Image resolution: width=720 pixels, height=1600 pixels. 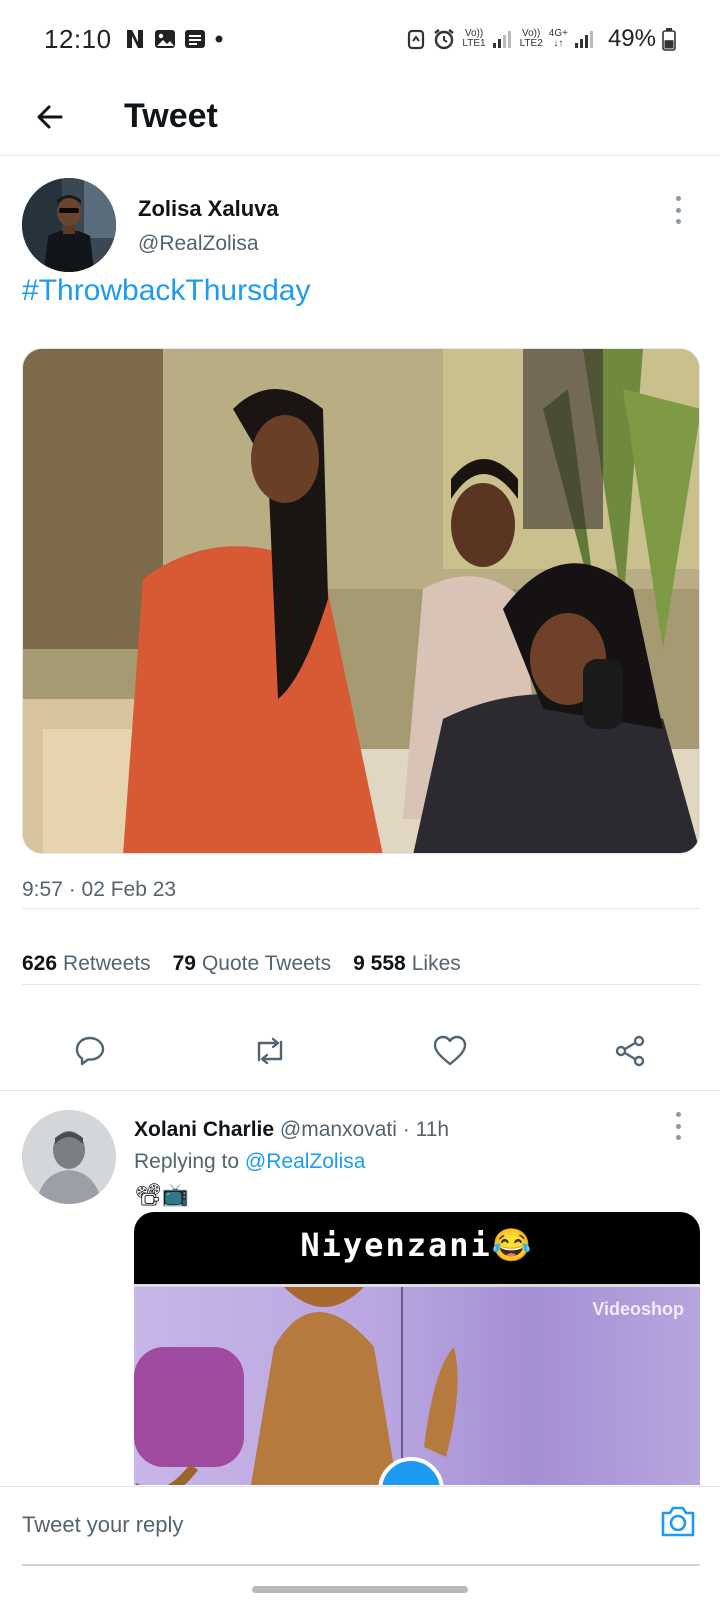 I want to click on stats-top-divider, so click(x=361, y=908).